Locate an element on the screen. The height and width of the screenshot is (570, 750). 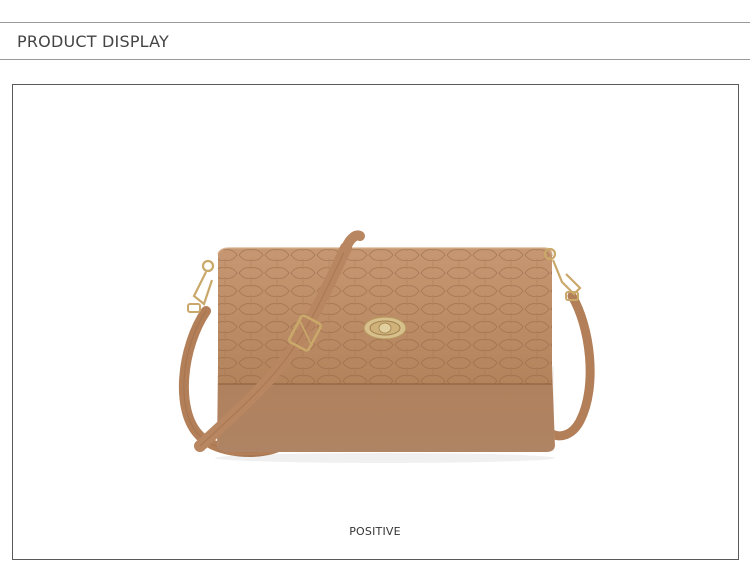
section-header: PRODUCT DISPLAY is located at coordinates (375, 41).